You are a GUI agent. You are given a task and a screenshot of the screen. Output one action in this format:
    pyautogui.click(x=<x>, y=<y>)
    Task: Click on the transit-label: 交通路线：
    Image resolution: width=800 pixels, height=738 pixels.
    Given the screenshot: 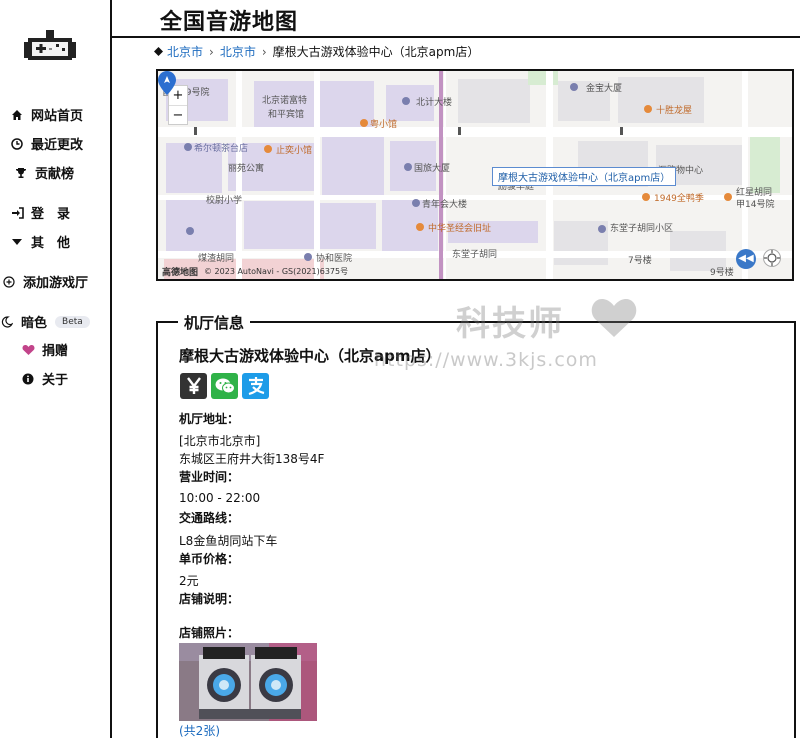 What is the action you would take?
    pyautogui.click(x=209, y=518)
    